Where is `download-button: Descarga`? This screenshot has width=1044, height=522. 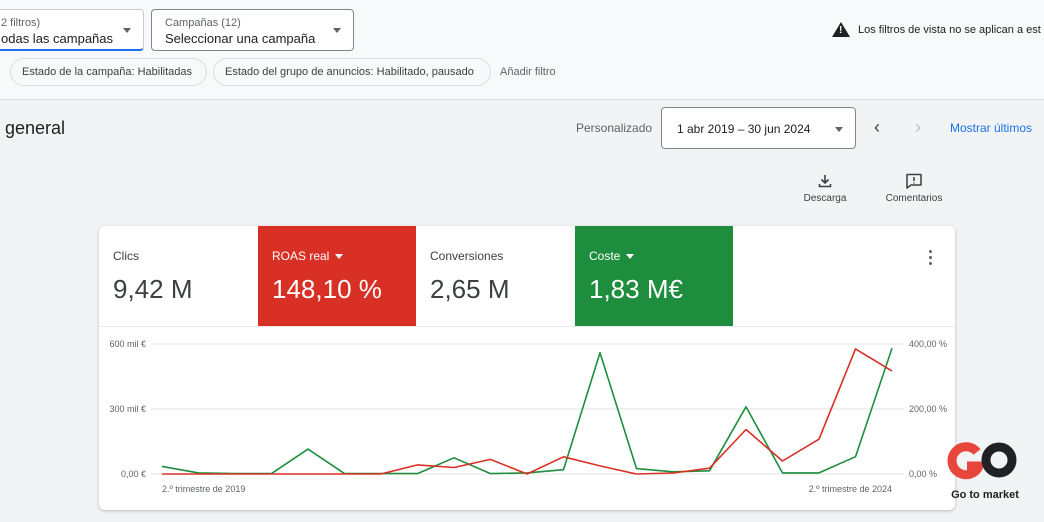
download-button: Descarga is located at coordinates (825, 188).